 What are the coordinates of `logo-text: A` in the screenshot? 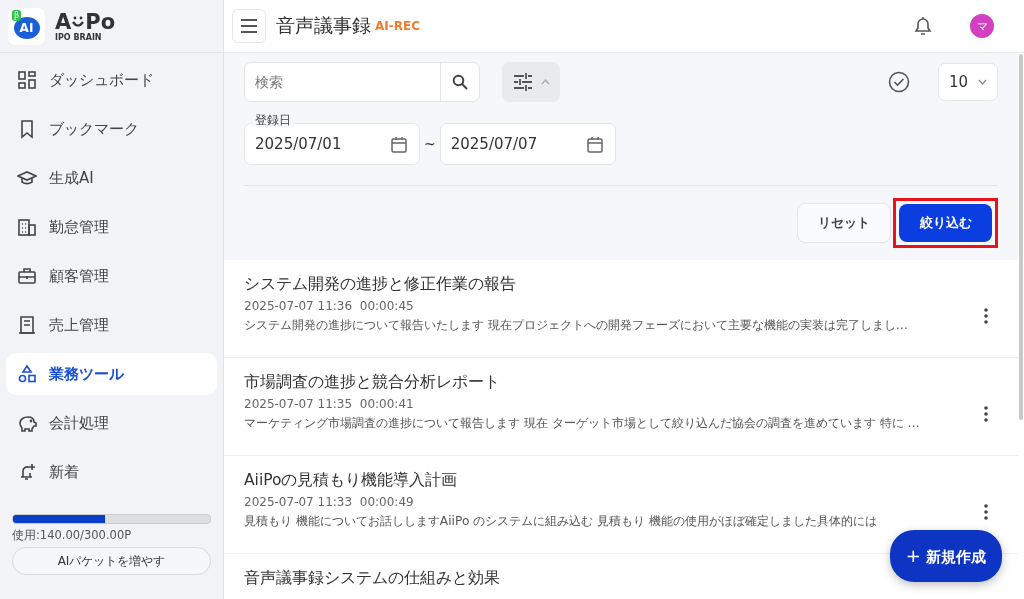 It's located at (63, 21).